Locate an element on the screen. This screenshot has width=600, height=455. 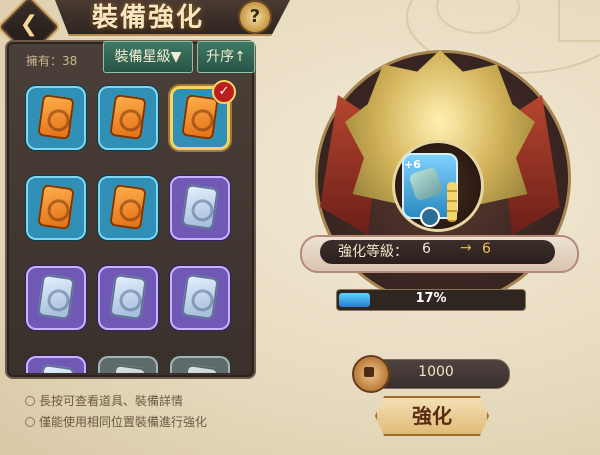
back-icon: ❮ is located at coordinates (29, 25).